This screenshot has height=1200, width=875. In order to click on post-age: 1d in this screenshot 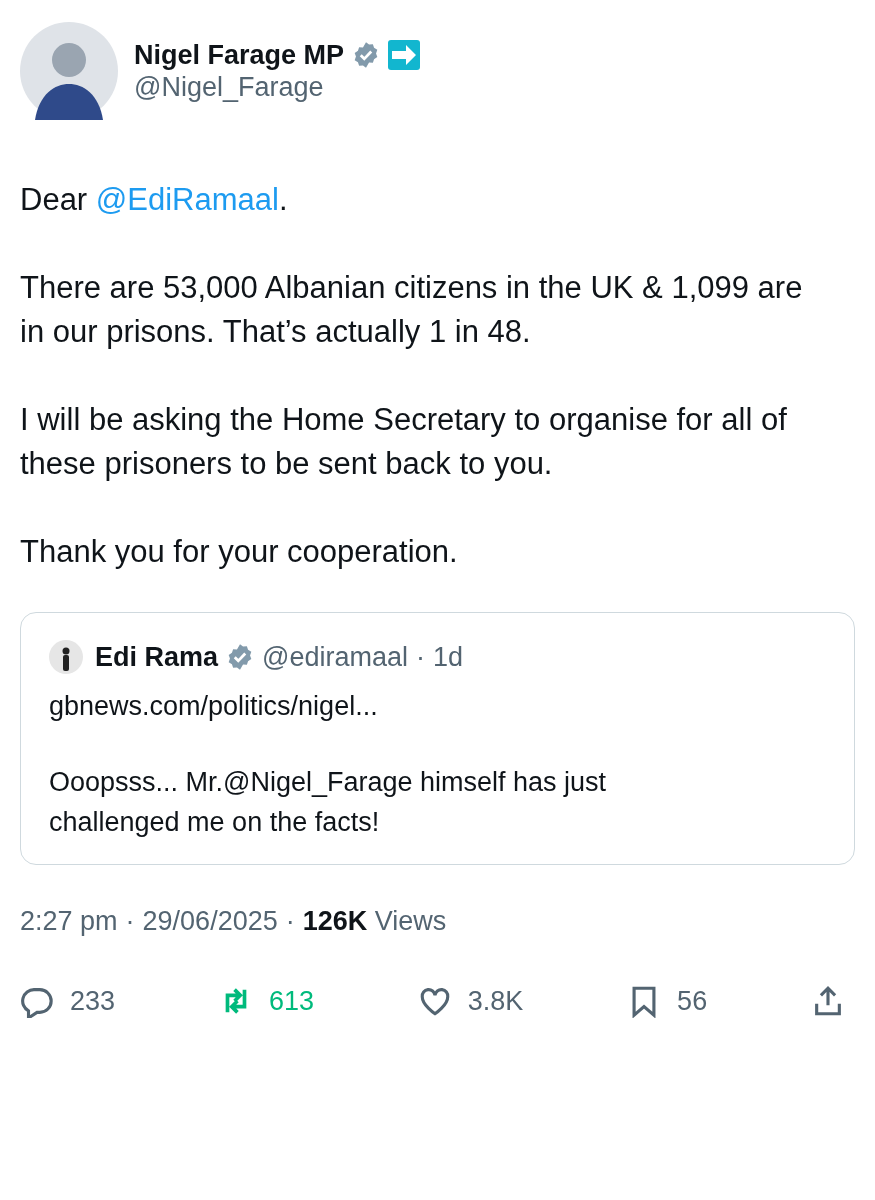, I will do `click(448, 657)`.